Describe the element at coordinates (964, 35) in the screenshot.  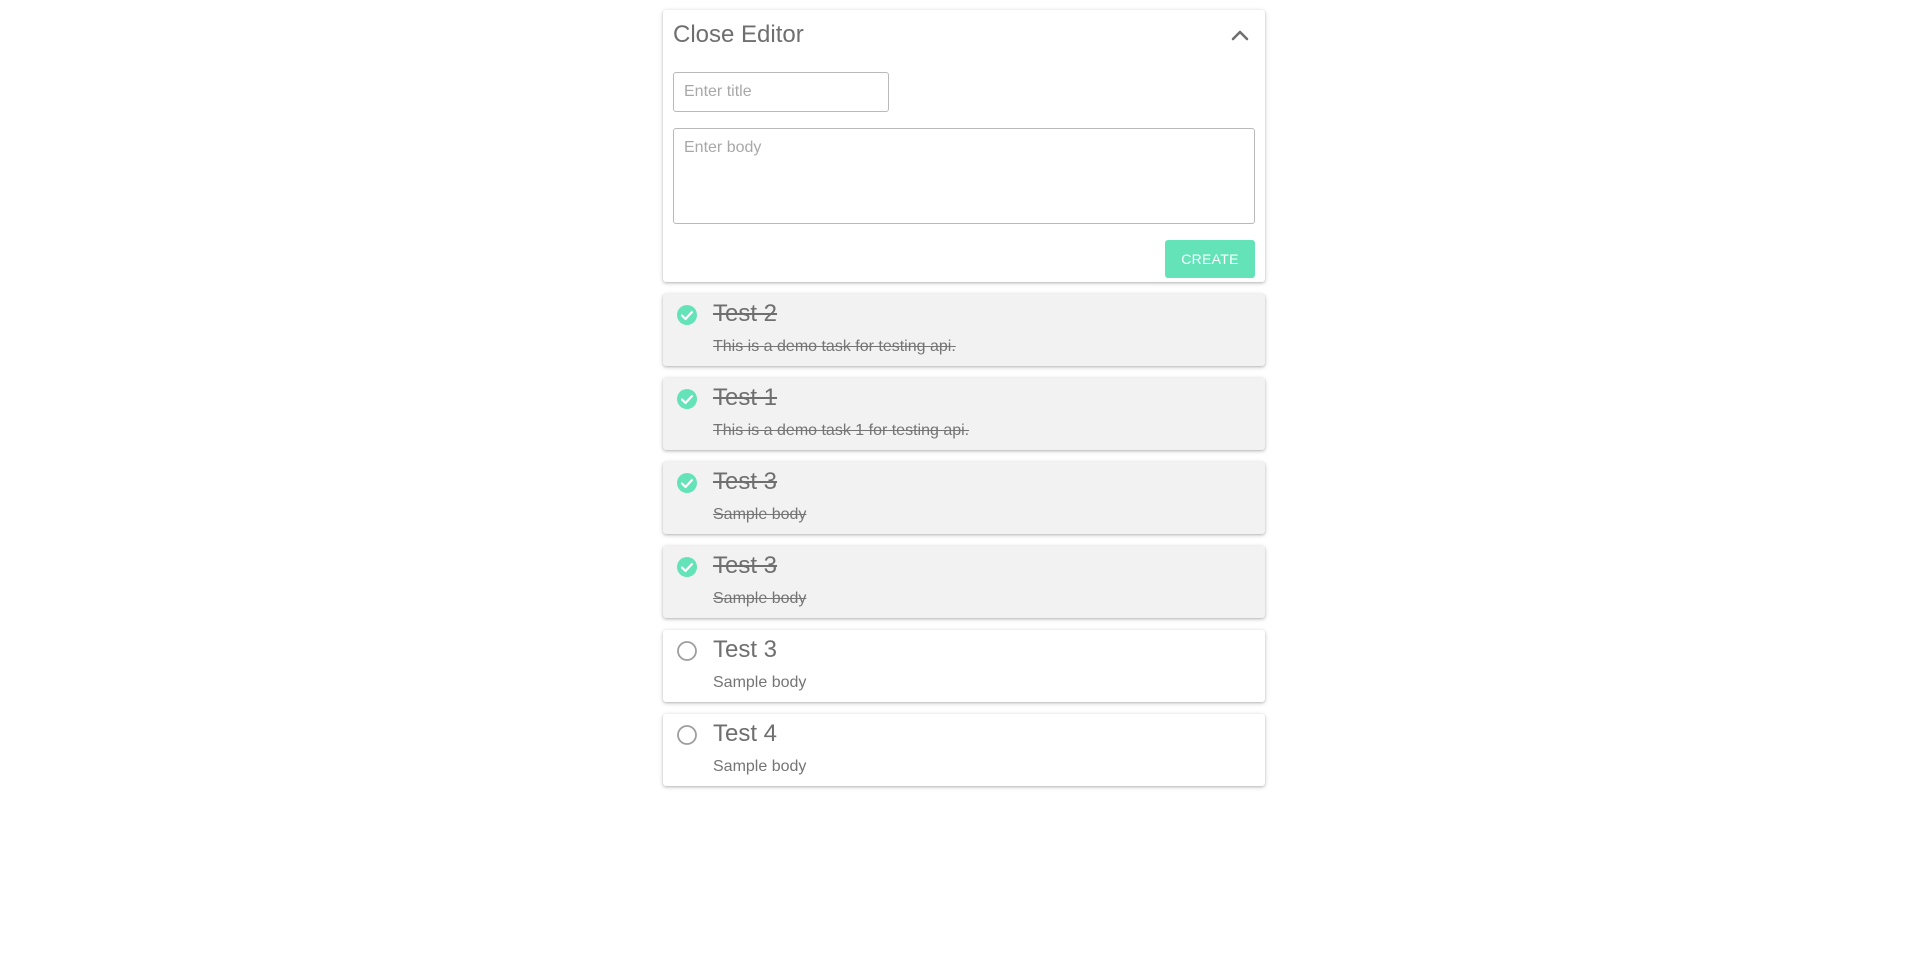
I see `editor-header: Close Editor` at that location.